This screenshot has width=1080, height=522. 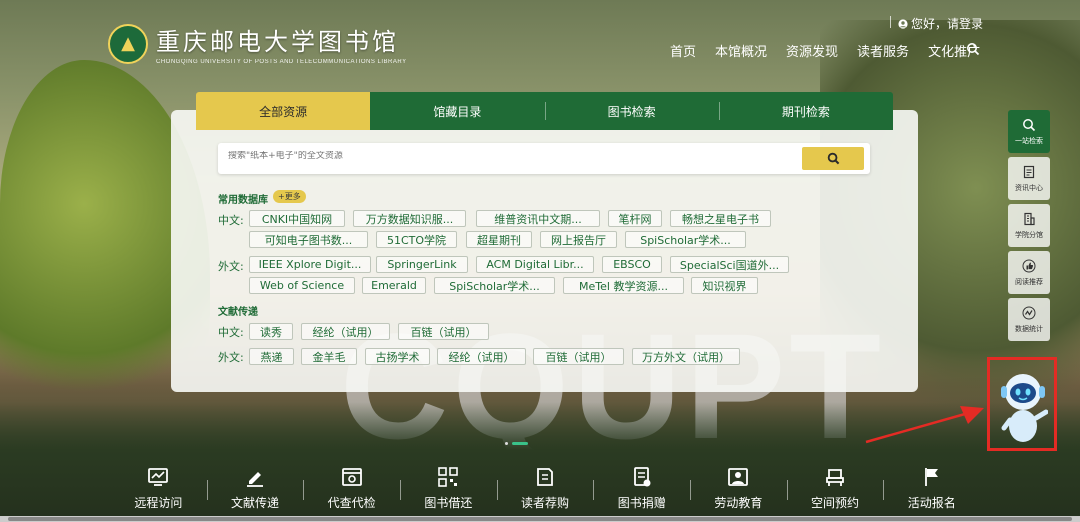 What do you see at coordinates (277, 42) in the screenshot?
I see `library-name: 重庆邮电大学图书馆` at bounding box center [277, 42].